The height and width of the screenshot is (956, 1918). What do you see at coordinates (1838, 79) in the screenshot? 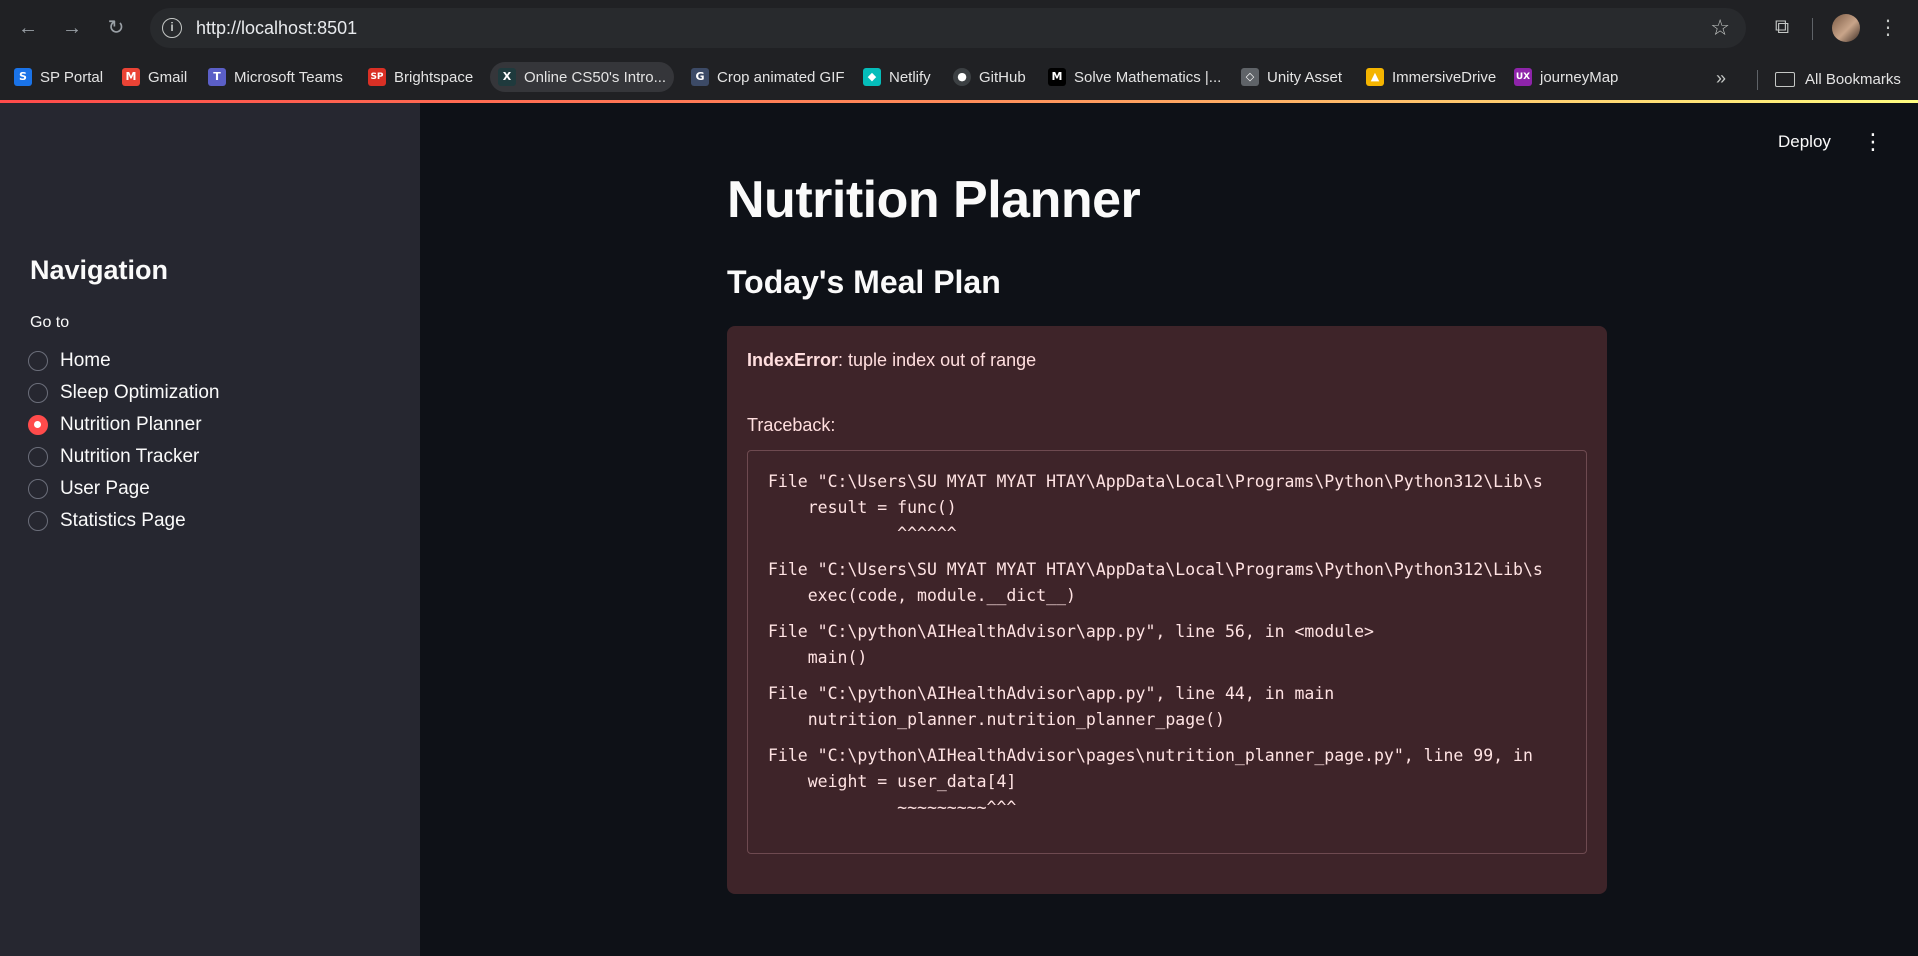
I see `all-bookmarks-button: All Bookmarks` at bounding box center [1838, 79].